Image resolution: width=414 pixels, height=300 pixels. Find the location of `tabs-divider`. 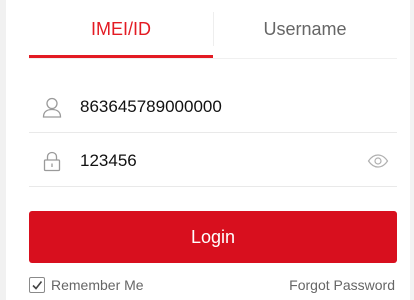

tabs-divider is located at coordinates (213, 58).